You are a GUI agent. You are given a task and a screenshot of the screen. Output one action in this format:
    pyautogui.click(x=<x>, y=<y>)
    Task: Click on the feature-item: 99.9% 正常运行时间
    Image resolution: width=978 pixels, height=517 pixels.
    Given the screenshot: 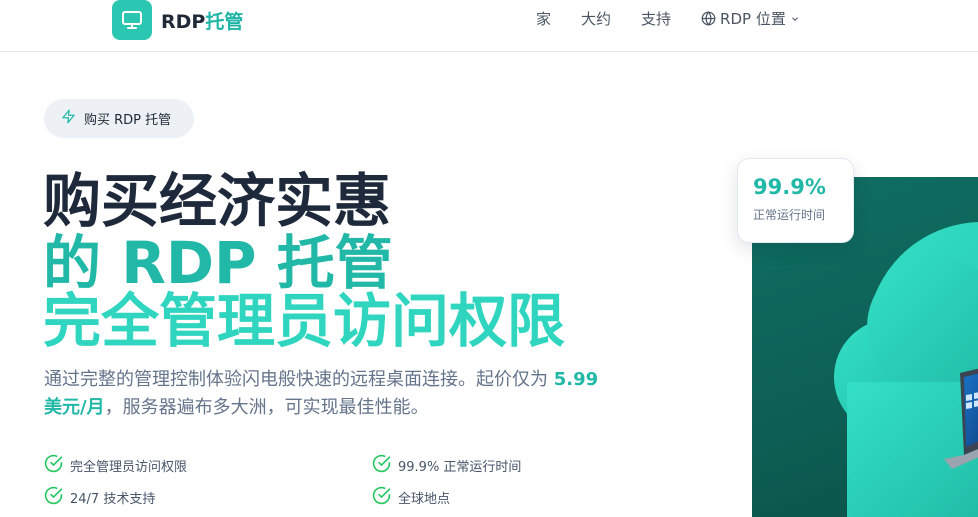 What is the action you would take?
    pyautogui.click(x=446, y=465)
    